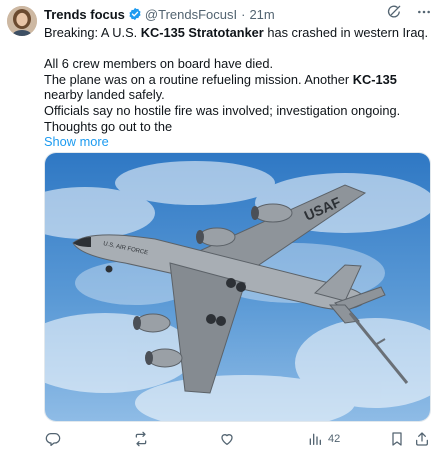 The image size is (441, 453). What do you see at coordinates (202, 32) in the screenshot?
I see `bold-term: KC-135 Stratotanker` at bounding box center [202, 32].